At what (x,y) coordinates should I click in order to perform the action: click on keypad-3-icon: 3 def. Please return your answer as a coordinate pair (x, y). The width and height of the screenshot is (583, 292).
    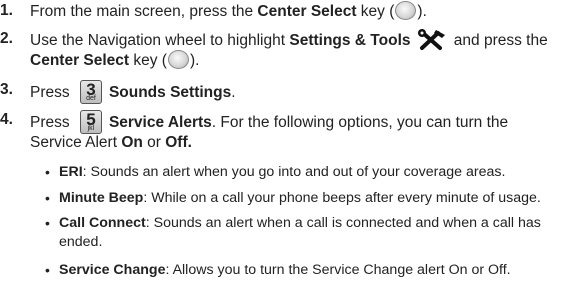
    Looking at the image, I should click on (90, 92).